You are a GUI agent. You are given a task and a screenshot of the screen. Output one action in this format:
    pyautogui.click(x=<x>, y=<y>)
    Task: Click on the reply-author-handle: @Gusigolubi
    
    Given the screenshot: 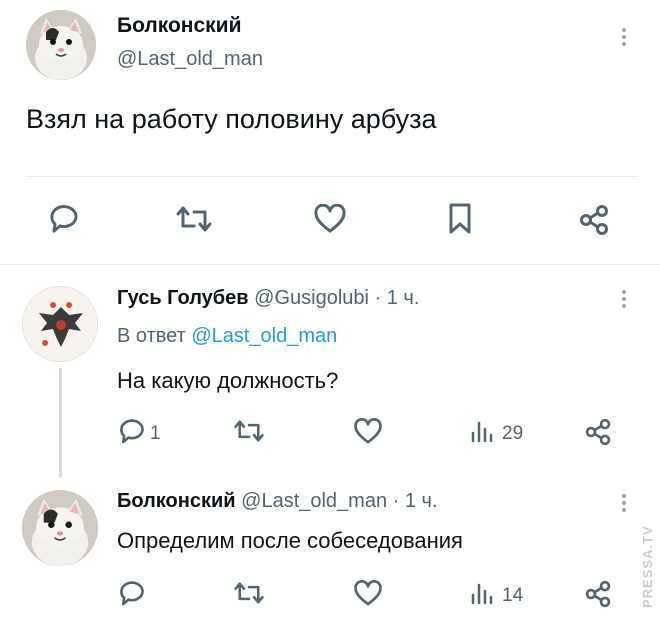 What is the action you would take?
    pyautogui.click(x=311, y=298)
    